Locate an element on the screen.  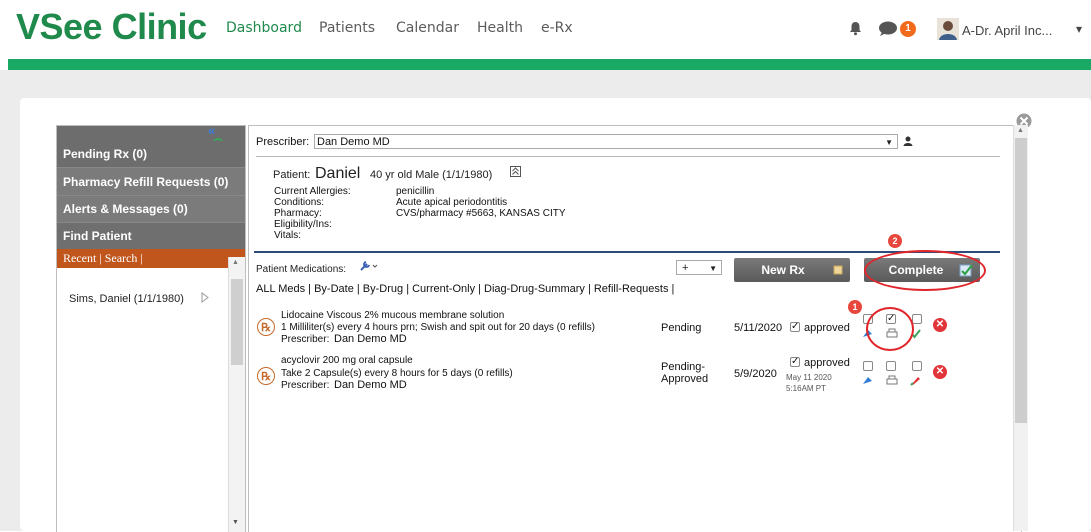
chevron-right-icon is located at coordinates (205, 297).